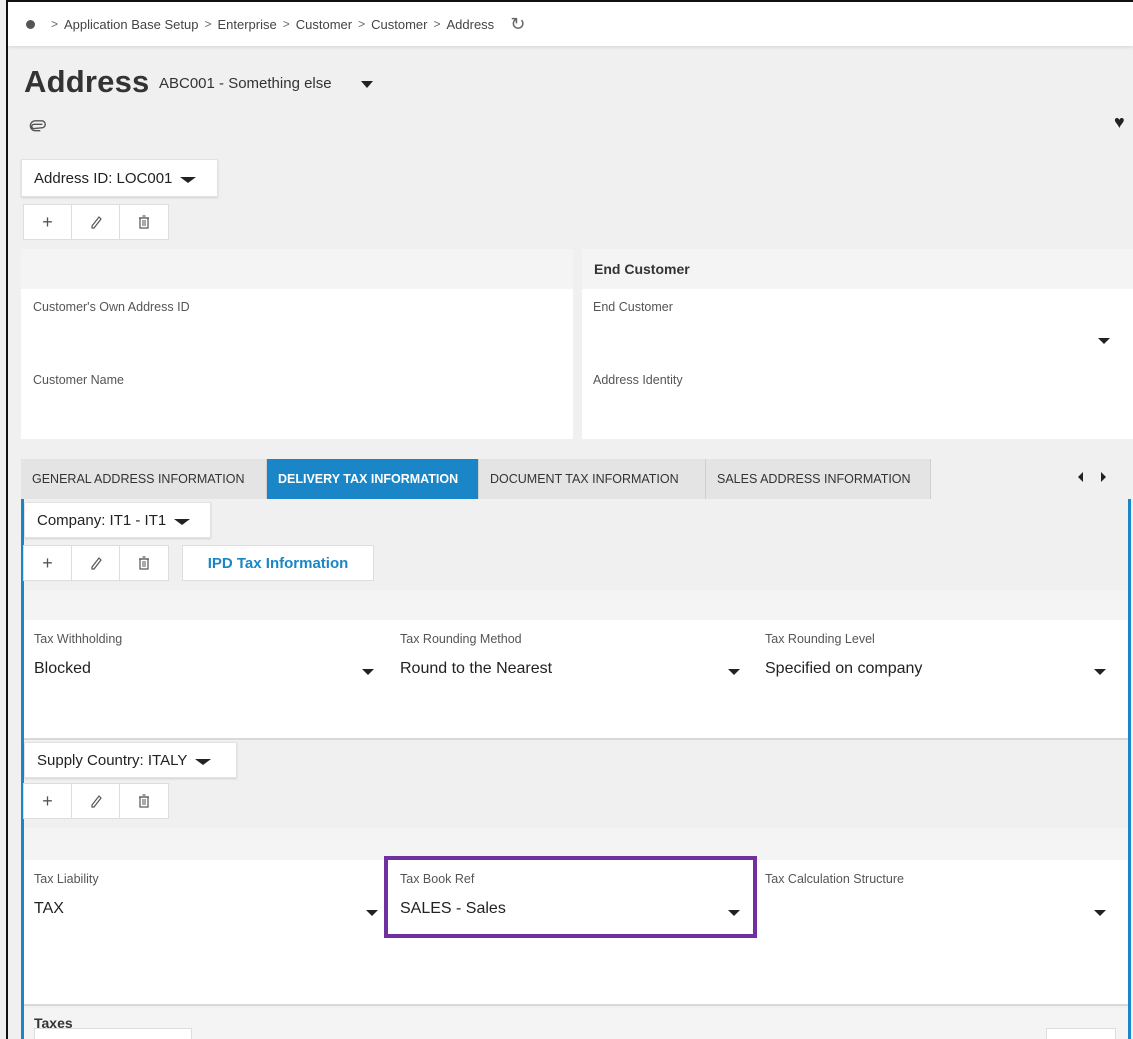  What do you see at coordinates (144, 479) in the screenshot?
I see `tab-general-address-information: GENERAL ADDRESS INFORMATION` at bounding box center [144, 479].